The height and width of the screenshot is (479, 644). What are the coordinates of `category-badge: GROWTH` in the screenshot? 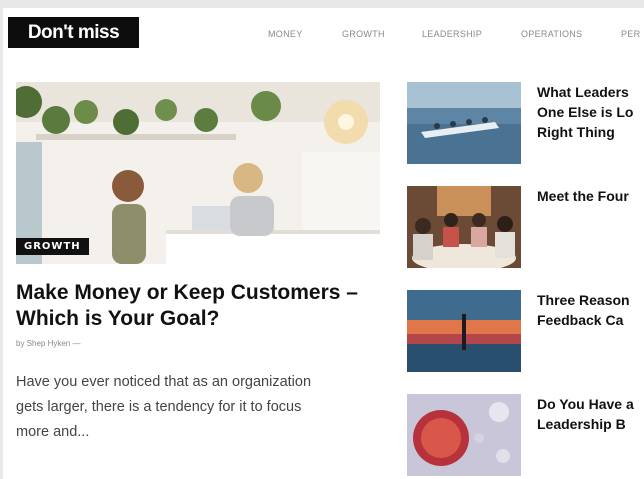 It's located at (52, 246).